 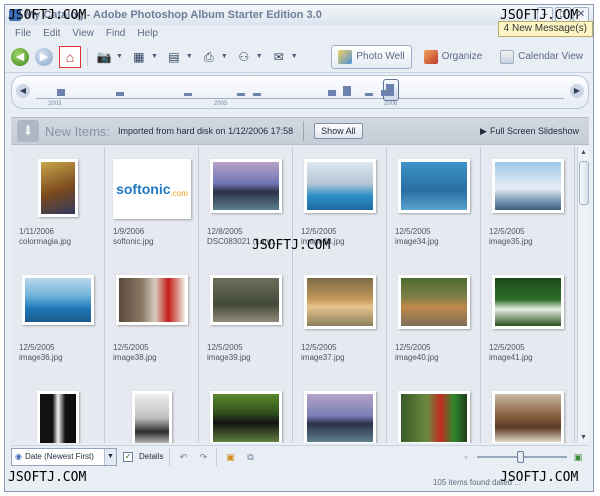 What do you see at coordinates (462, 56) in the screenshot?
I see `view-organize-label: Organize` at bounding box center [462, 56].